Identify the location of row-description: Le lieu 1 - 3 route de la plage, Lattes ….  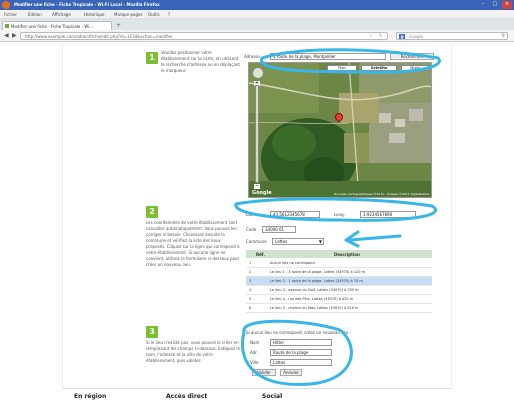
(318, 272).